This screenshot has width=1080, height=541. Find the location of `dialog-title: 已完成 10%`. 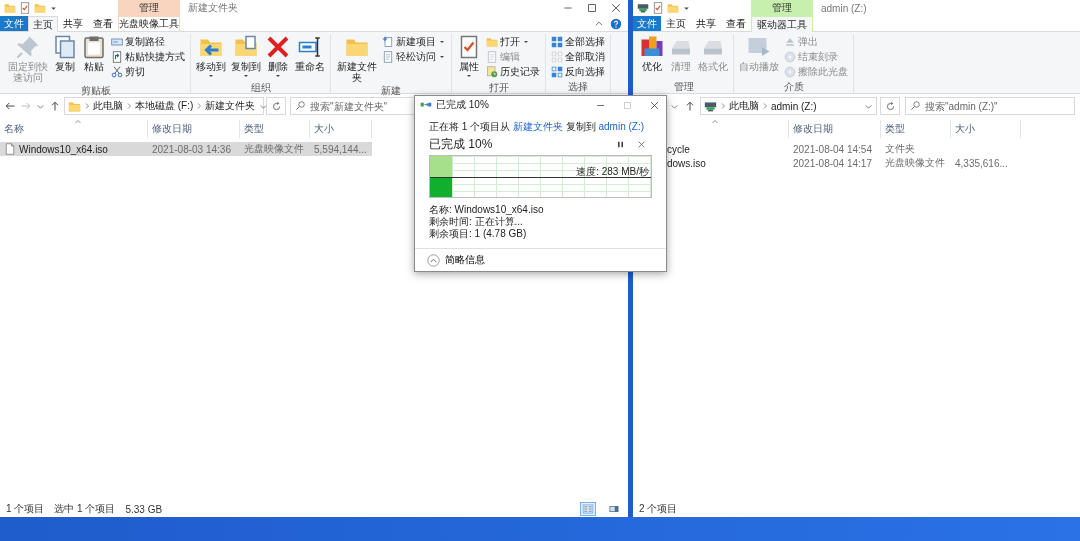

dialog-title: 已完成 10% is located at coordinates (462, 105).